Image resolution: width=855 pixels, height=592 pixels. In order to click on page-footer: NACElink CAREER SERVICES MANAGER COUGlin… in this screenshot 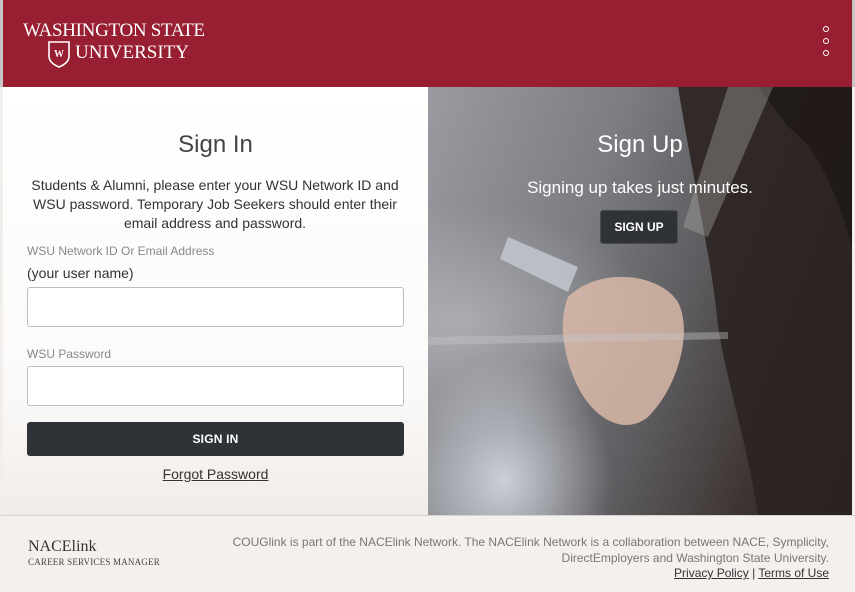, I will do `click(427, 553)`.